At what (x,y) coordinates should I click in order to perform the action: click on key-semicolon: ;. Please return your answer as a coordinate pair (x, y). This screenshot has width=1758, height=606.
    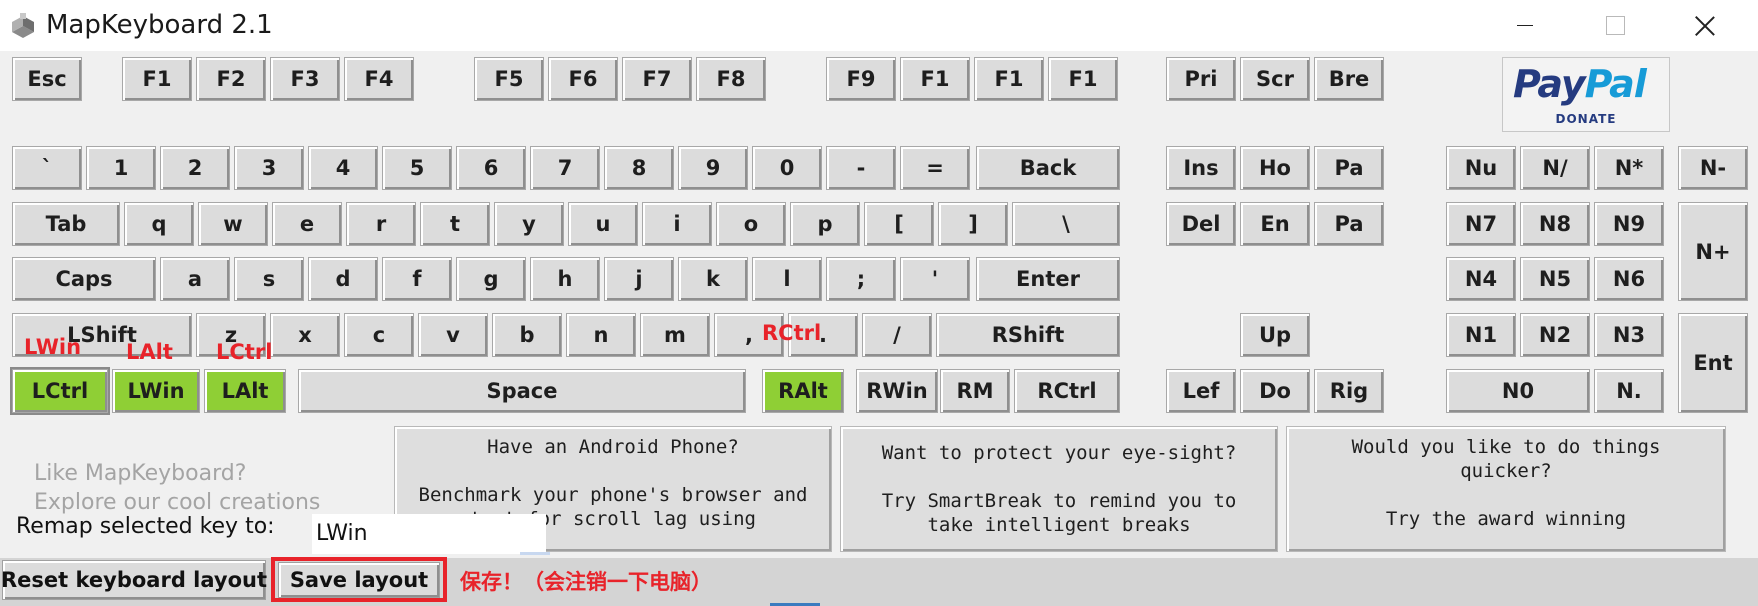
    Looking at the image, I should click on (861, 279).